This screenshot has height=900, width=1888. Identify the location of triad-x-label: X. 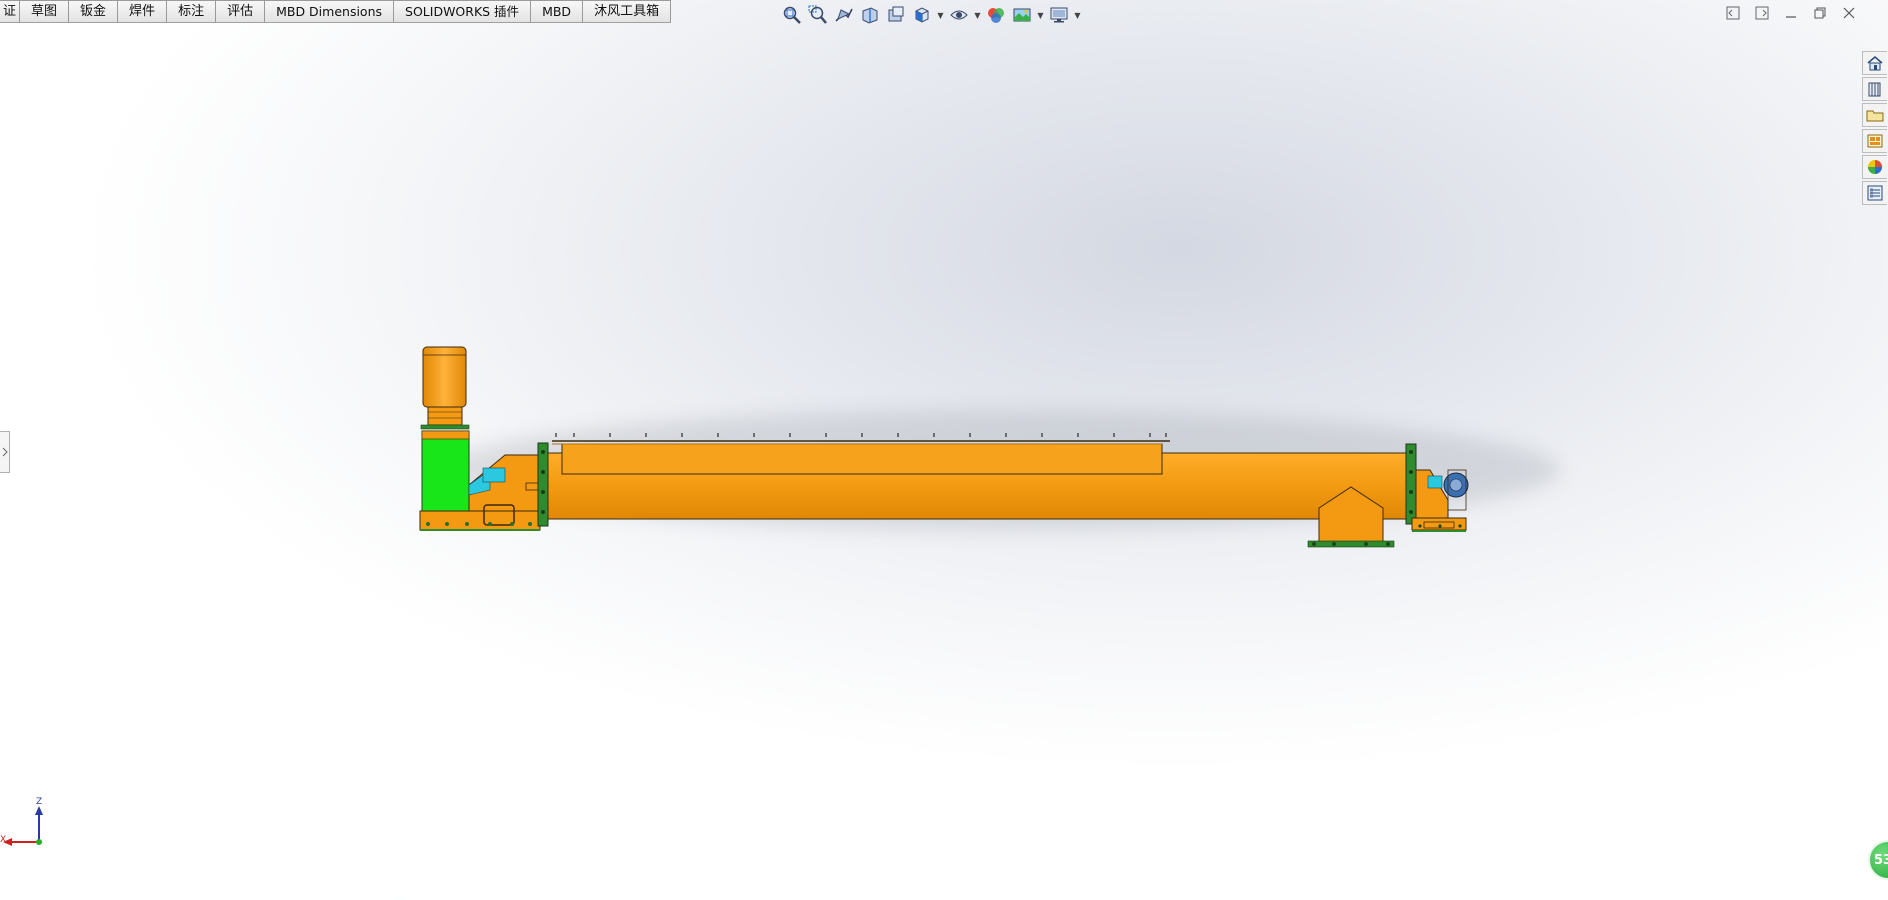
(3, 840).